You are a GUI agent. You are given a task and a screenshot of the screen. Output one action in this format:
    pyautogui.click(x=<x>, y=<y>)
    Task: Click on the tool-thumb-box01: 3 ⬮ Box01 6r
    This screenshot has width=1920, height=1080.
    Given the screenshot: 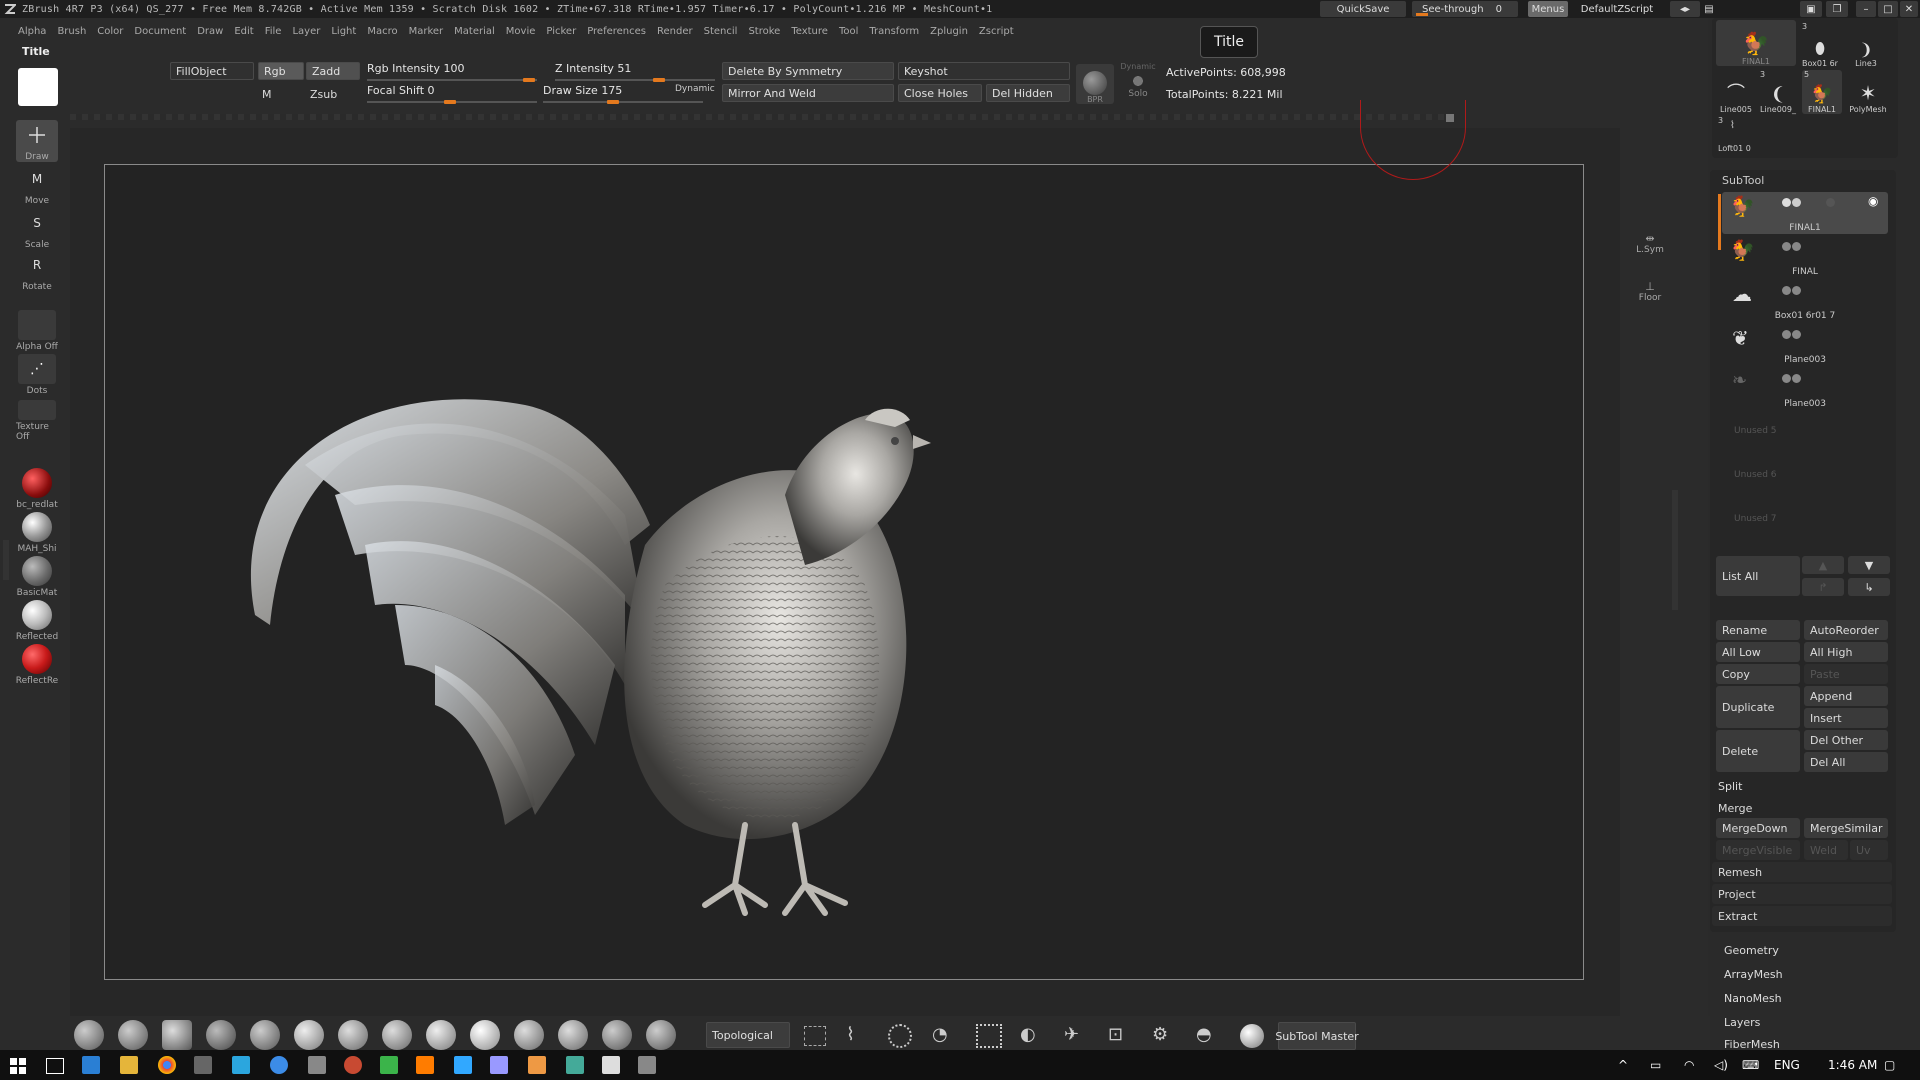 What is the action you would take?
    pyautogui.click(x=1820, y=45)
    